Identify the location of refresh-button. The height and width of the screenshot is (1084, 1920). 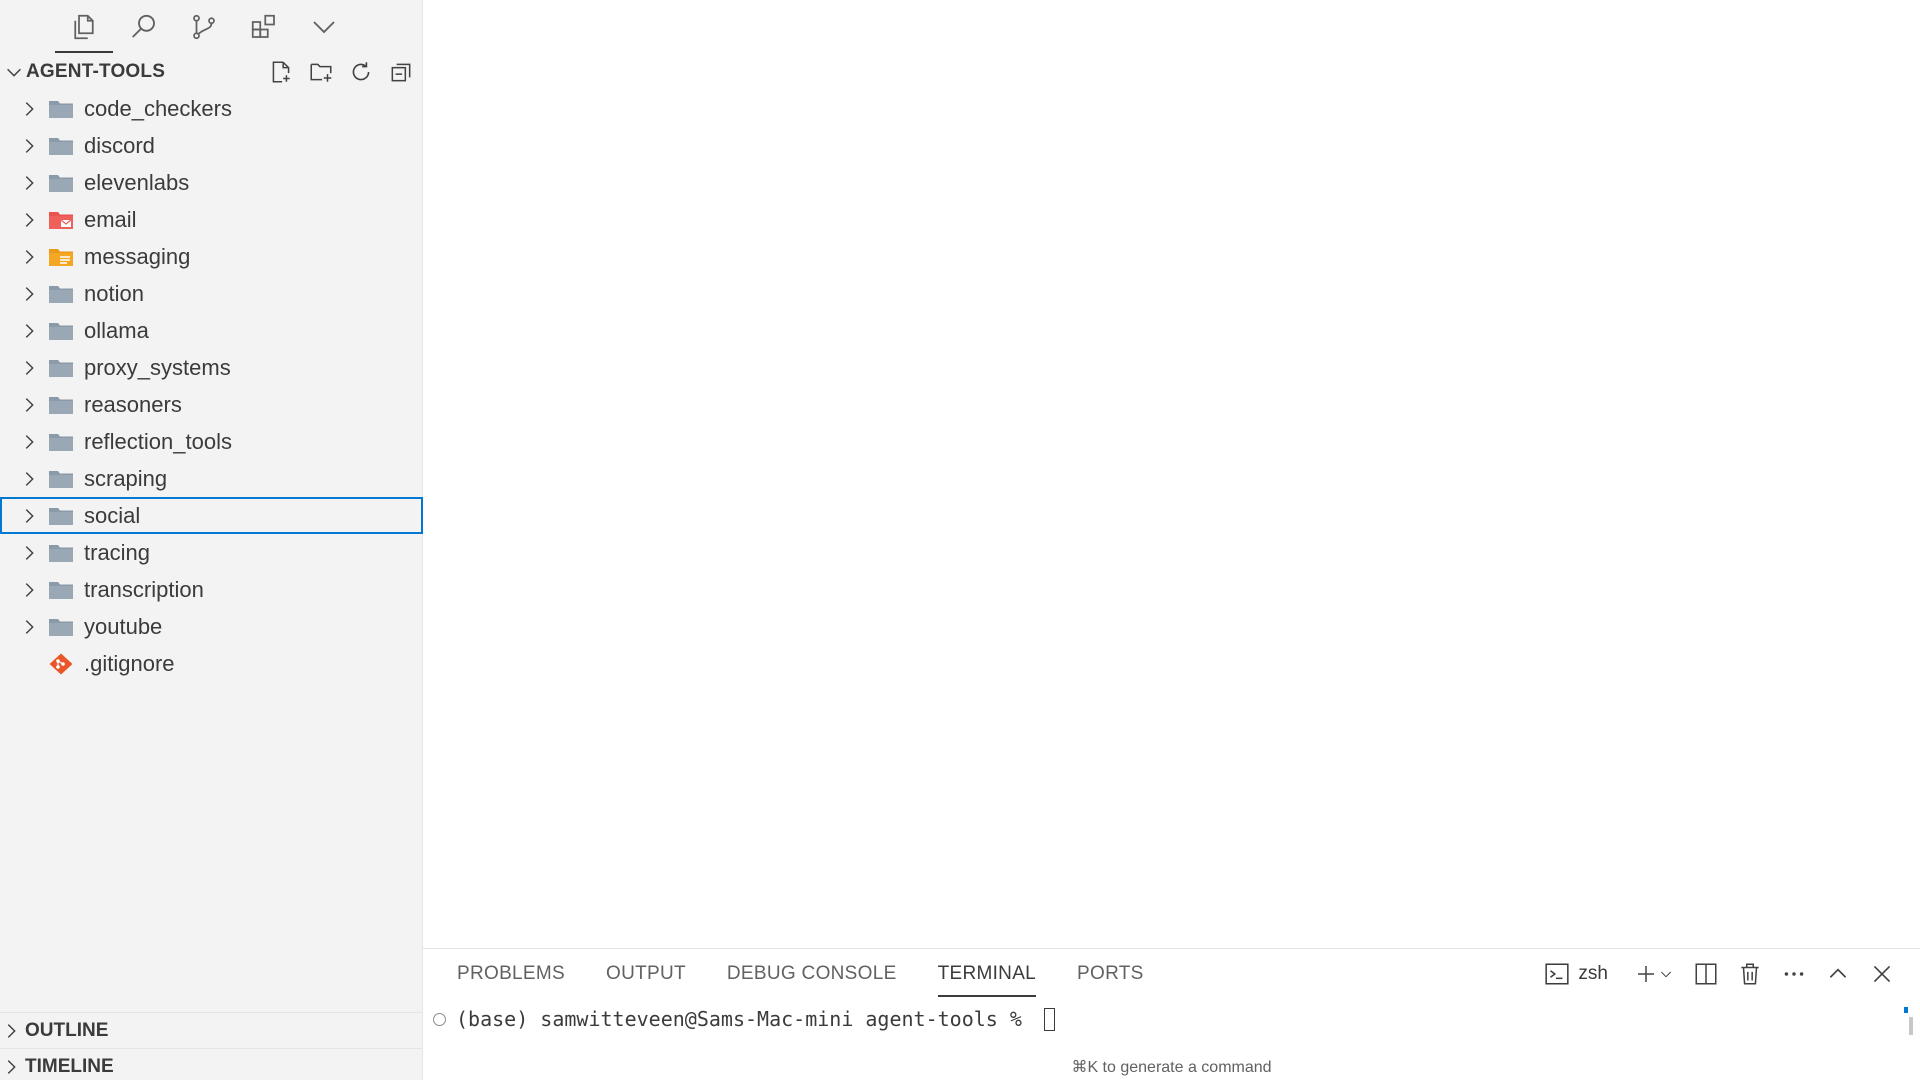
(361, 72).